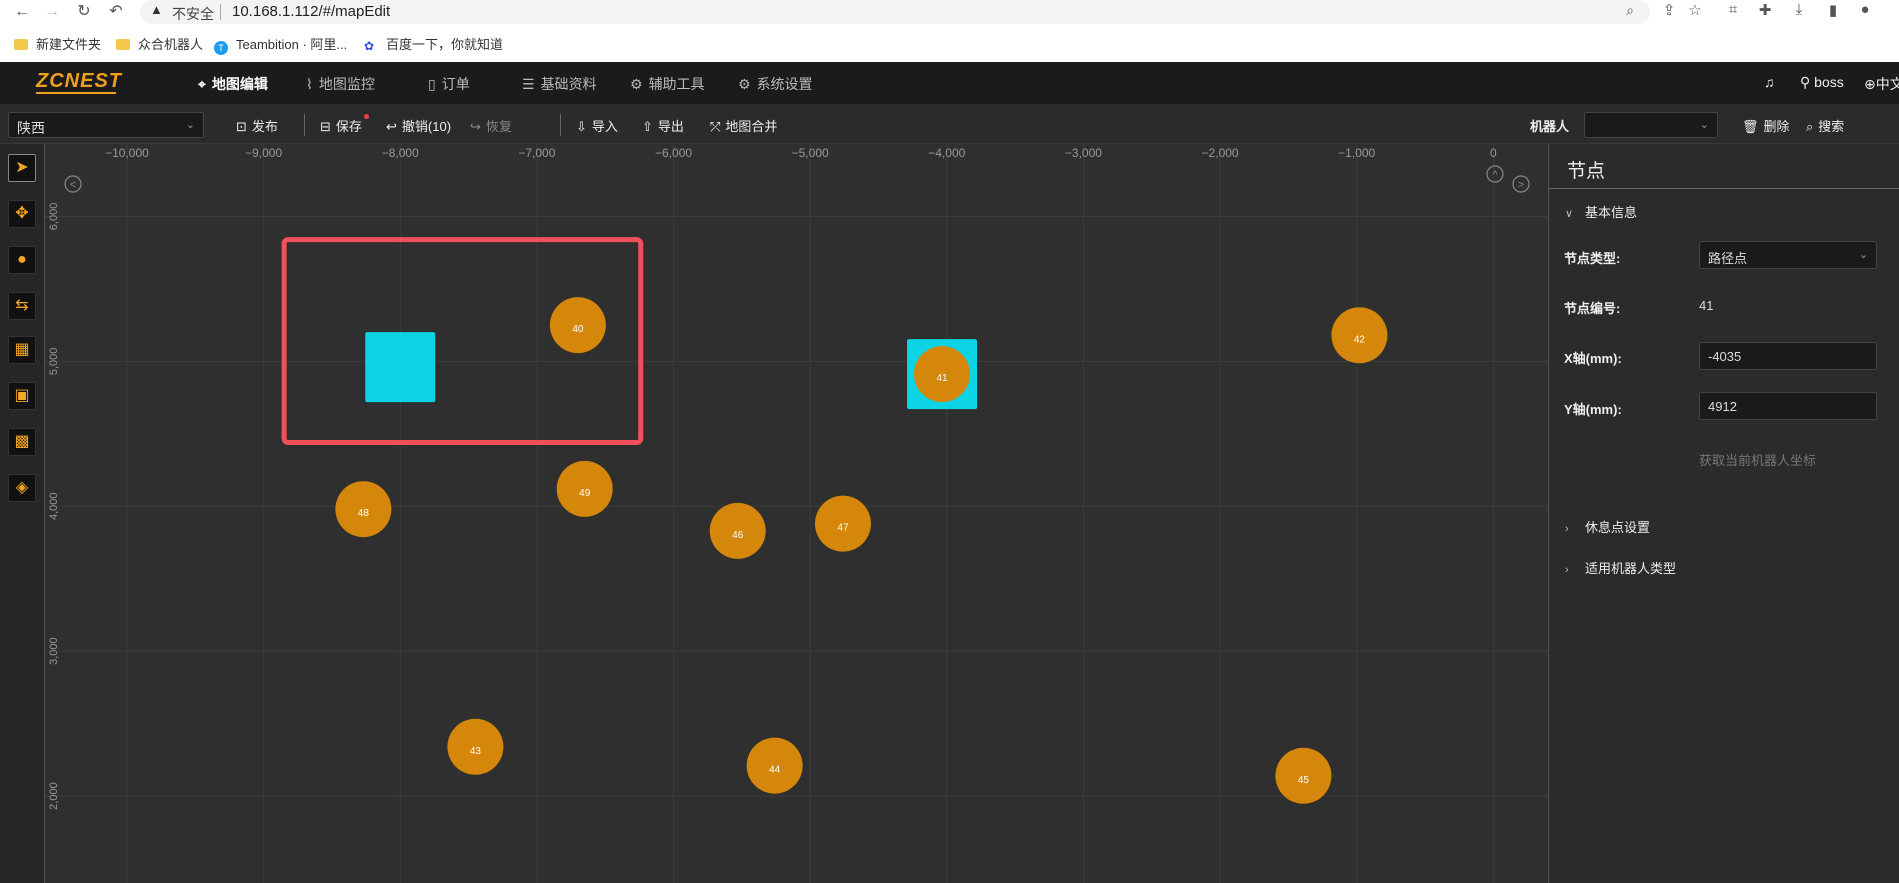 The height and width of the screenshot is (883, 1899). What do you see at coordinates (1807, 82) in the screenshot?
I see `user-icon: ⚲` at bounding box center [1807, 82].